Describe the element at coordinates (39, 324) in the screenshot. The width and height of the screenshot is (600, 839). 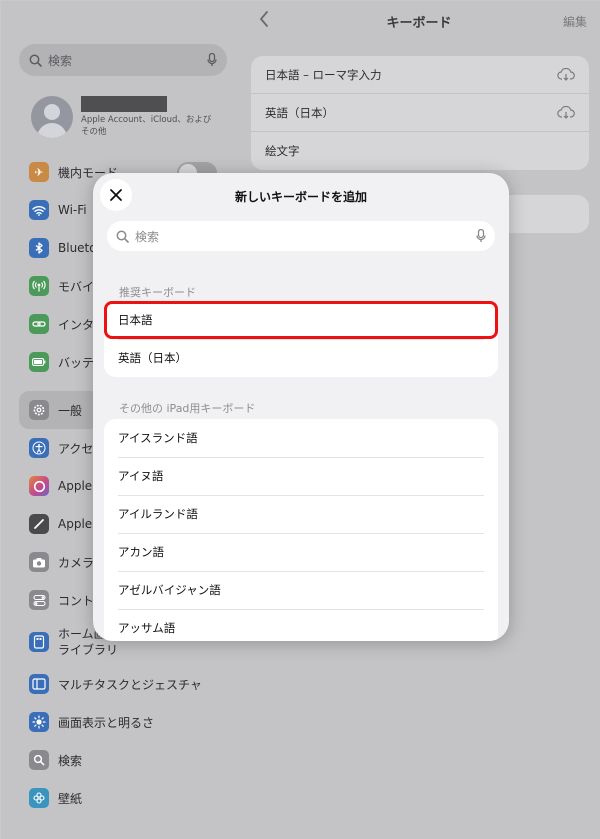
I see `hotspot-icon` at that location.